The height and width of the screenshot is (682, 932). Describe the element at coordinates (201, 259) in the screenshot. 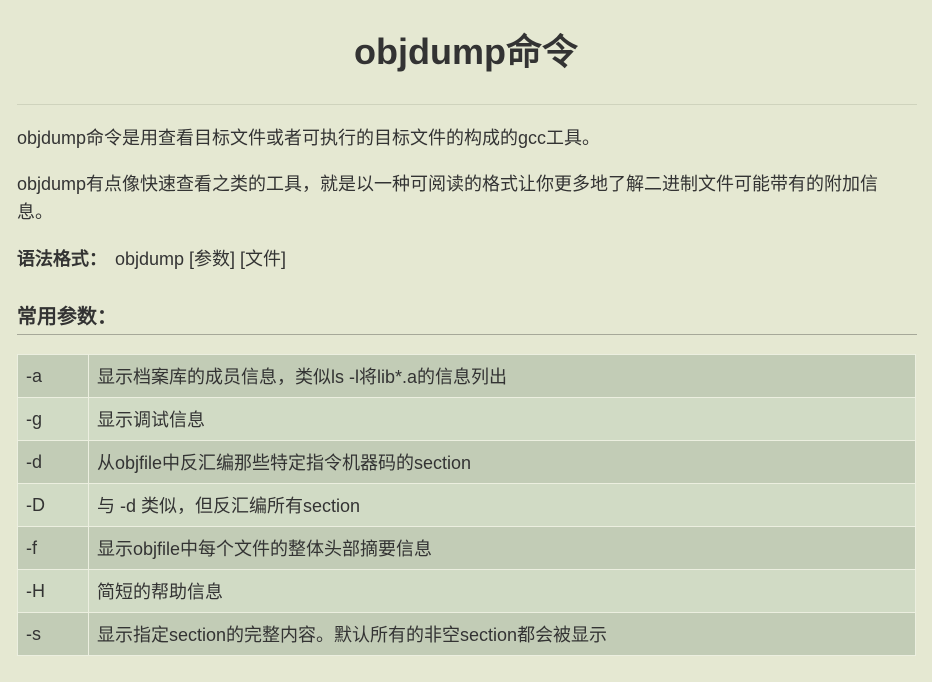

I see `syntax-value: objdump [参数] [文件]` at that location.